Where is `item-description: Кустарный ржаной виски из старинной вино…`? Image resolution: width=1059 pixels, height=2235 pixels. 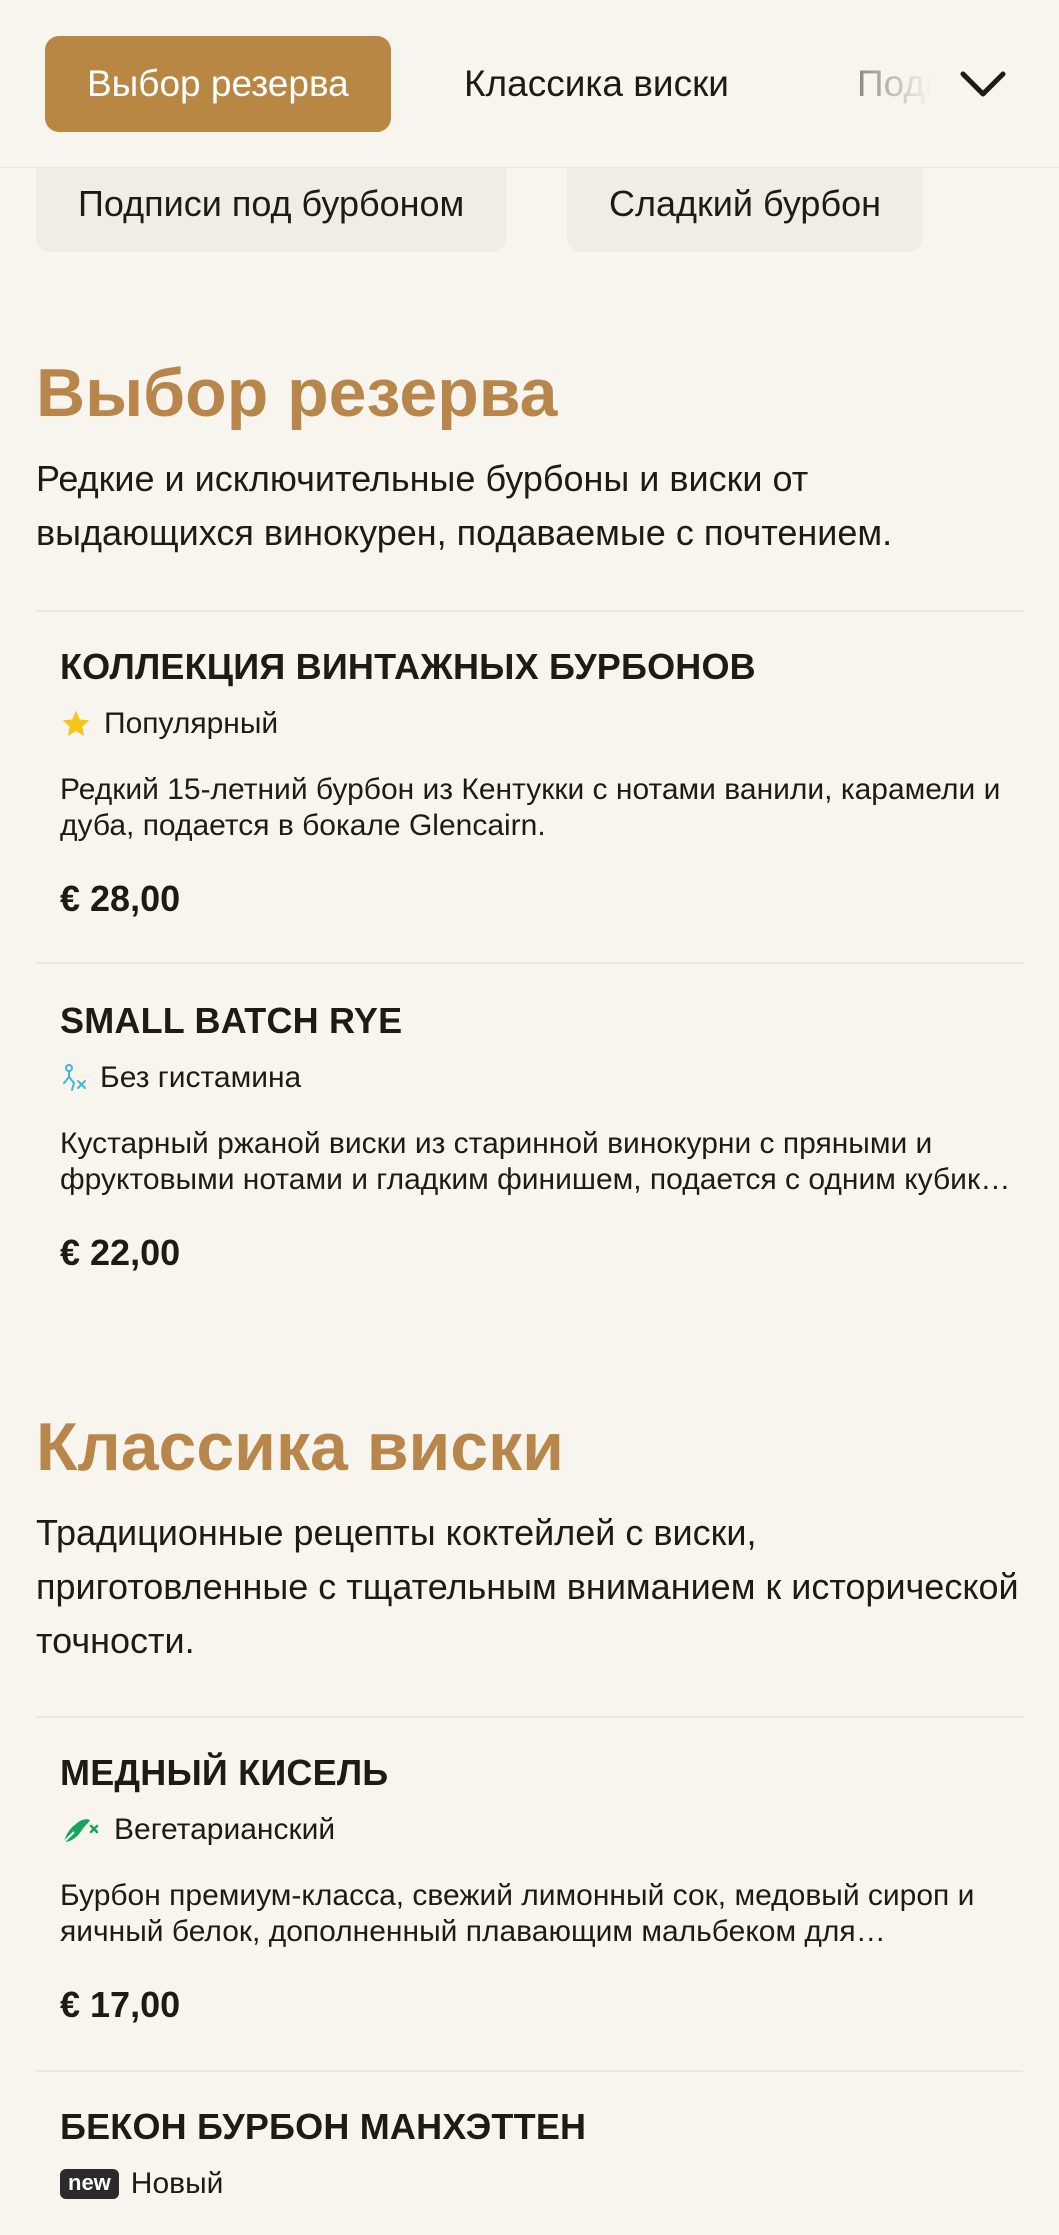 item-description: Кустарный ржаной виски из старинной вино… is located at coordinates (539, 1161).